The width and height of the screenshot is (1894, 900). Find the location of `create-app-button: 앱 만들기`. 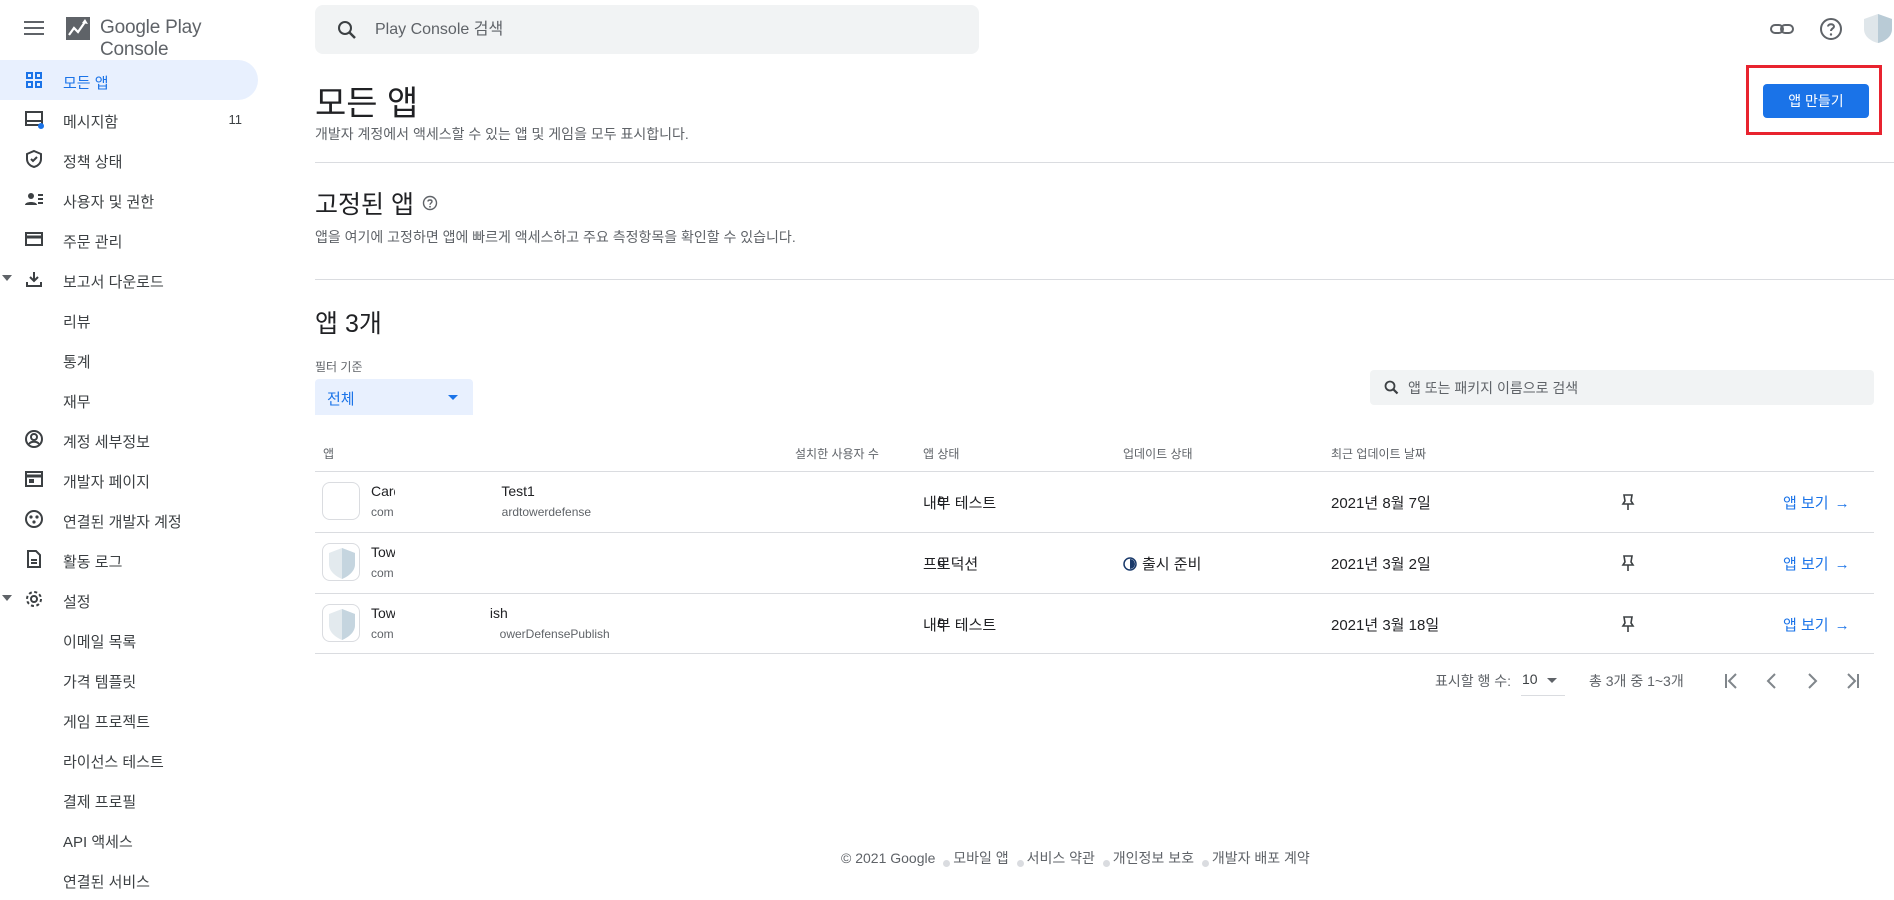

create-app-button: 앱 만들기 is located at coordinates (1816, 101).